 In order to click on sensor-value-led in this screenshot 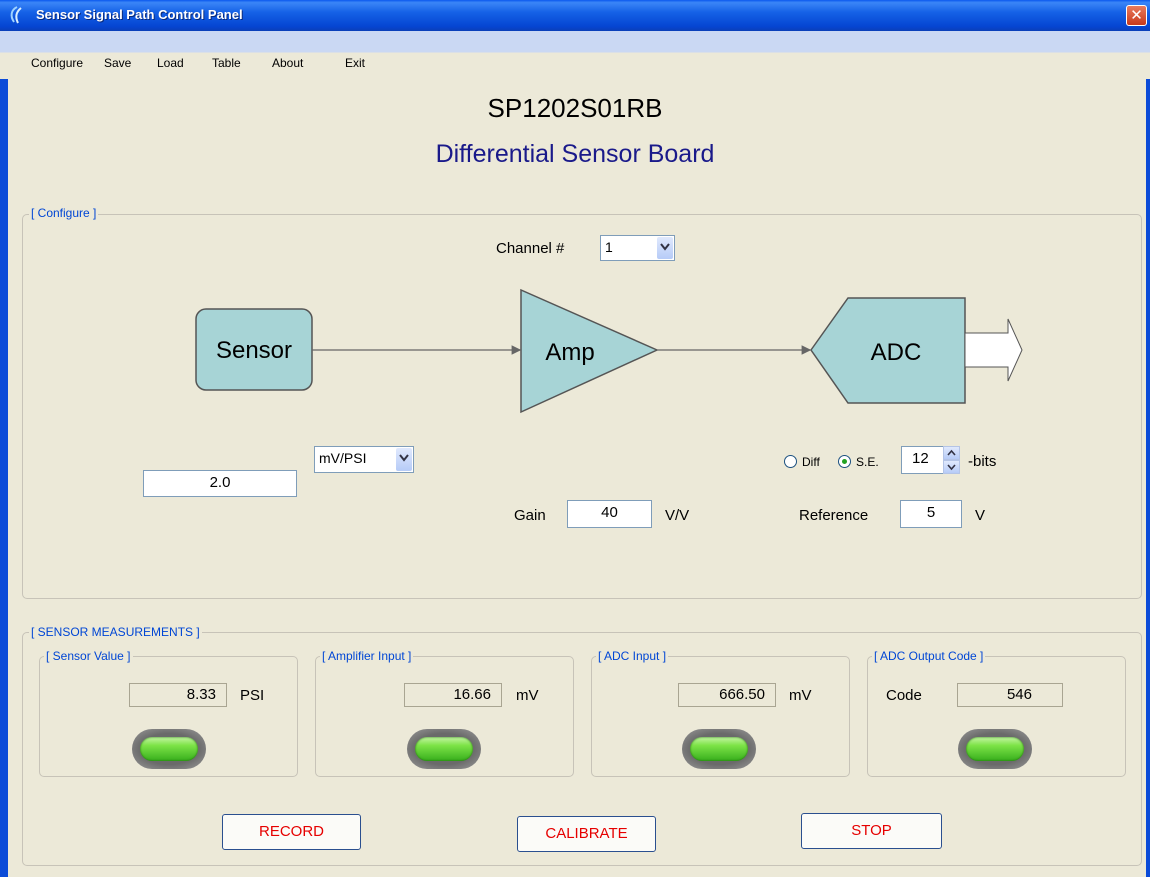, I will do `click(169, 749)`.